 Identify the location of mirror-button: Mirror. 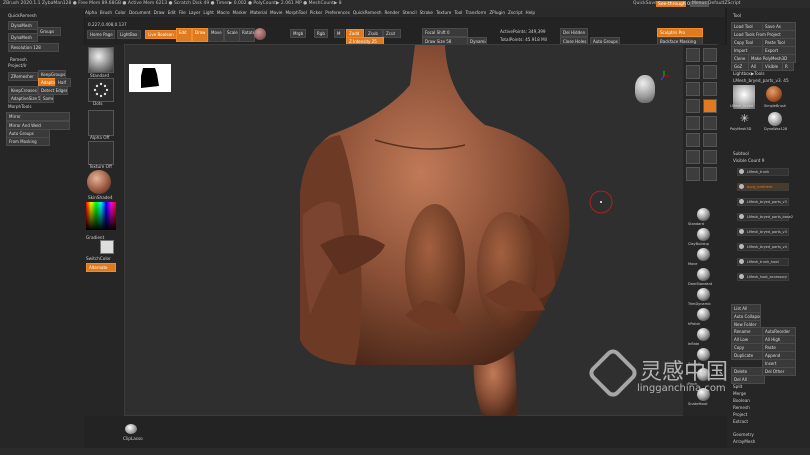
(38, 116).